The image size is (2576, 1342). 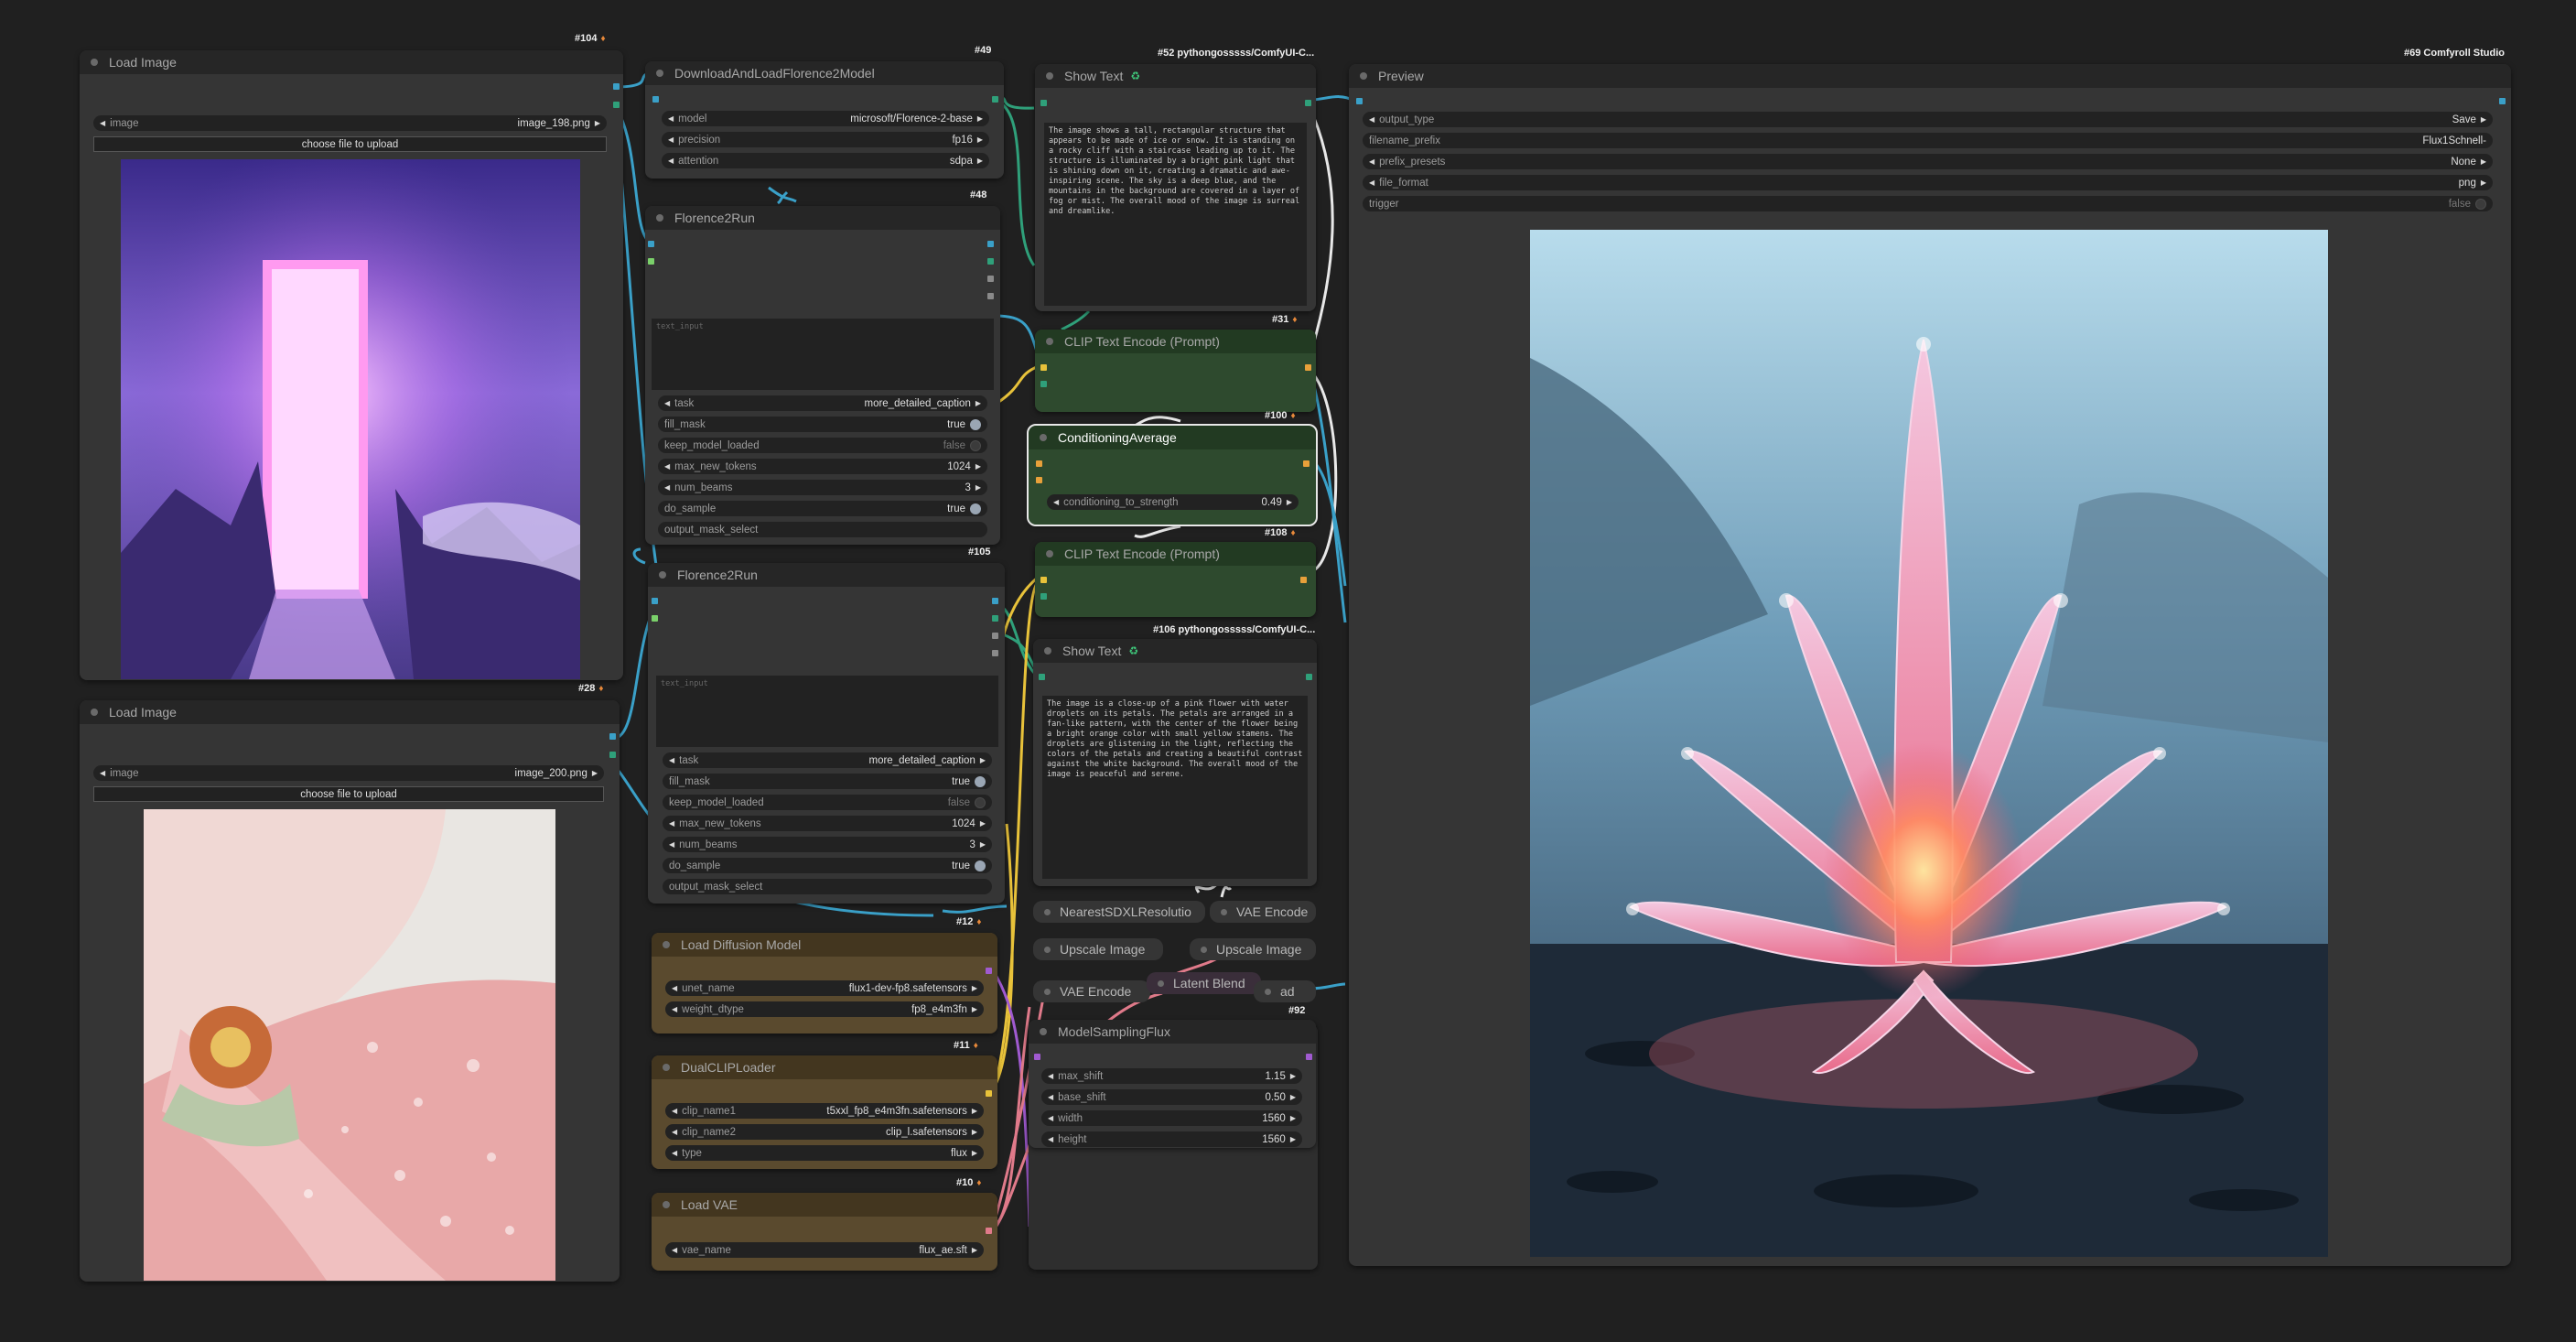 What do you see at coordinates (1285, 991) in the screenshot?
I see `ad-node: ad` at bounding box center [1285, 991].